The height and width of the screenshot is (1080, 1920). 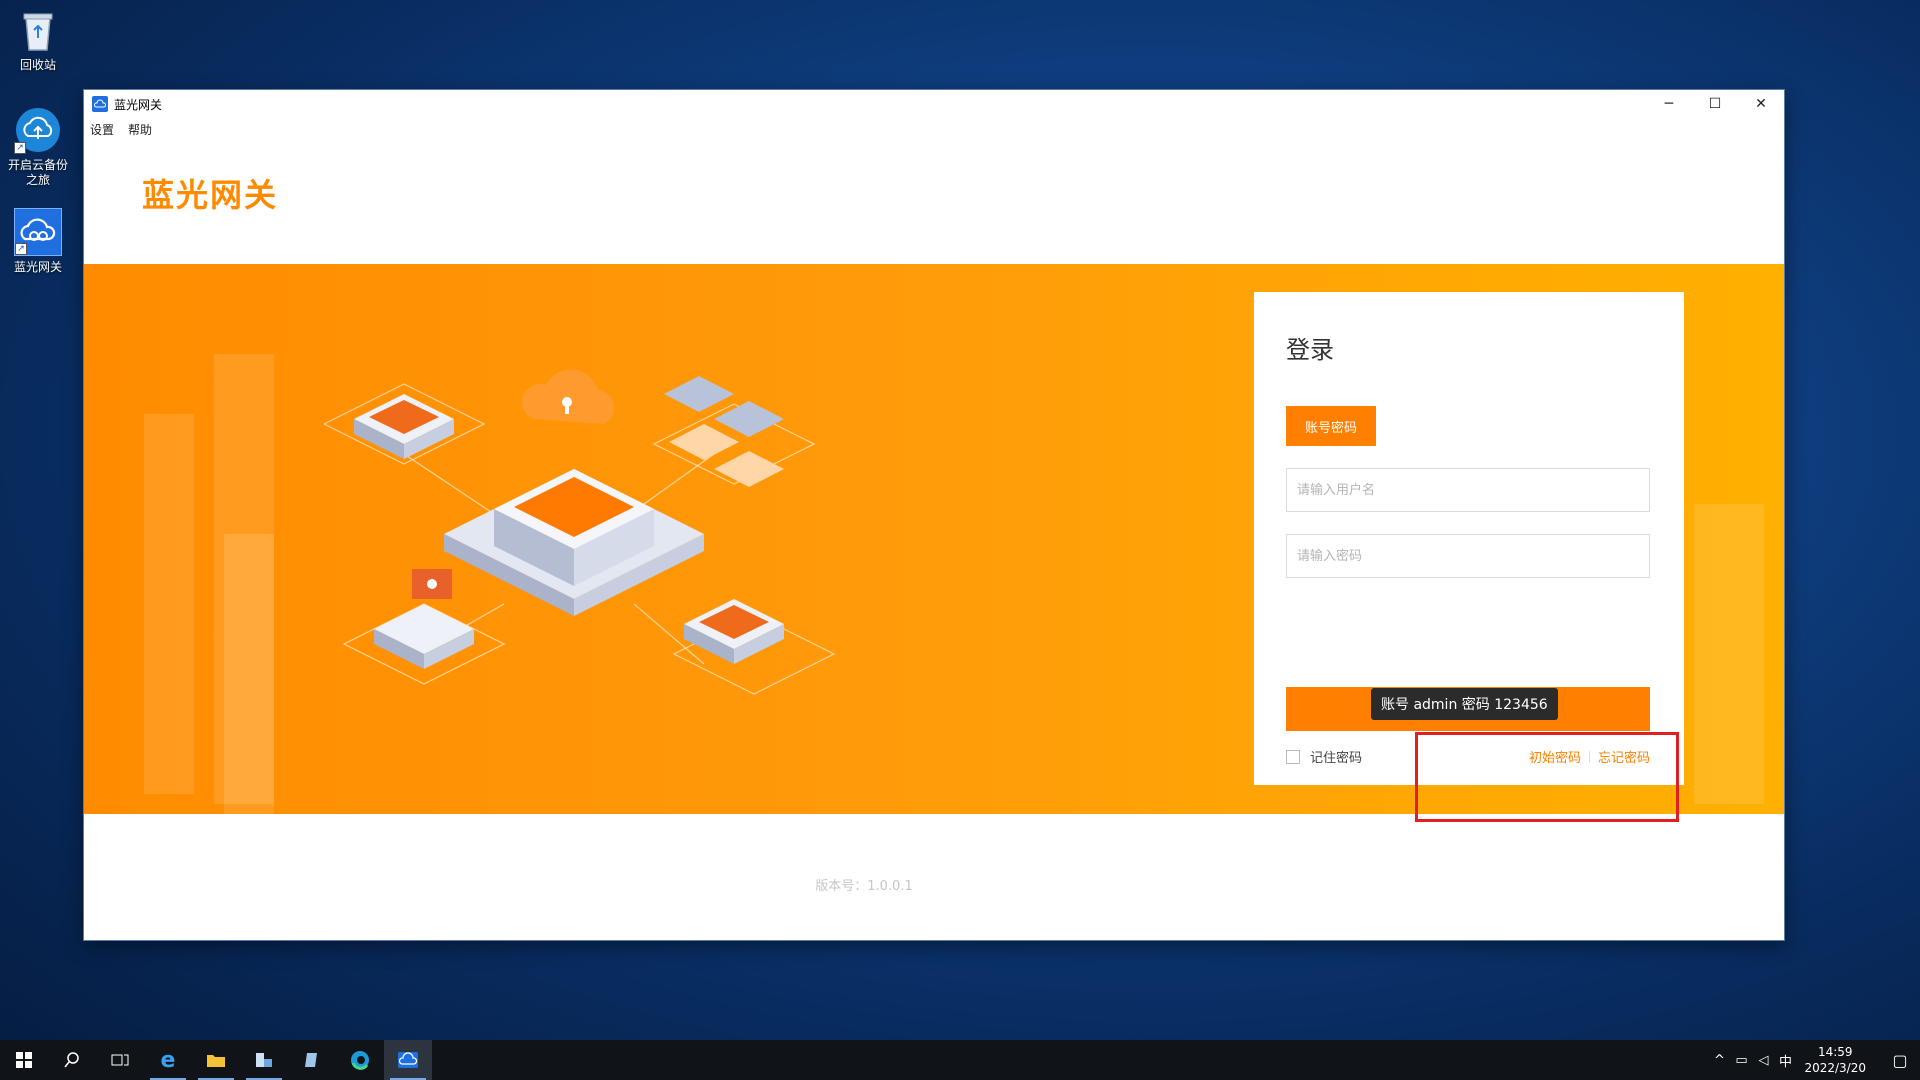 I want to click on gateway-app-icon: ↗, so click(x=38, y=232).